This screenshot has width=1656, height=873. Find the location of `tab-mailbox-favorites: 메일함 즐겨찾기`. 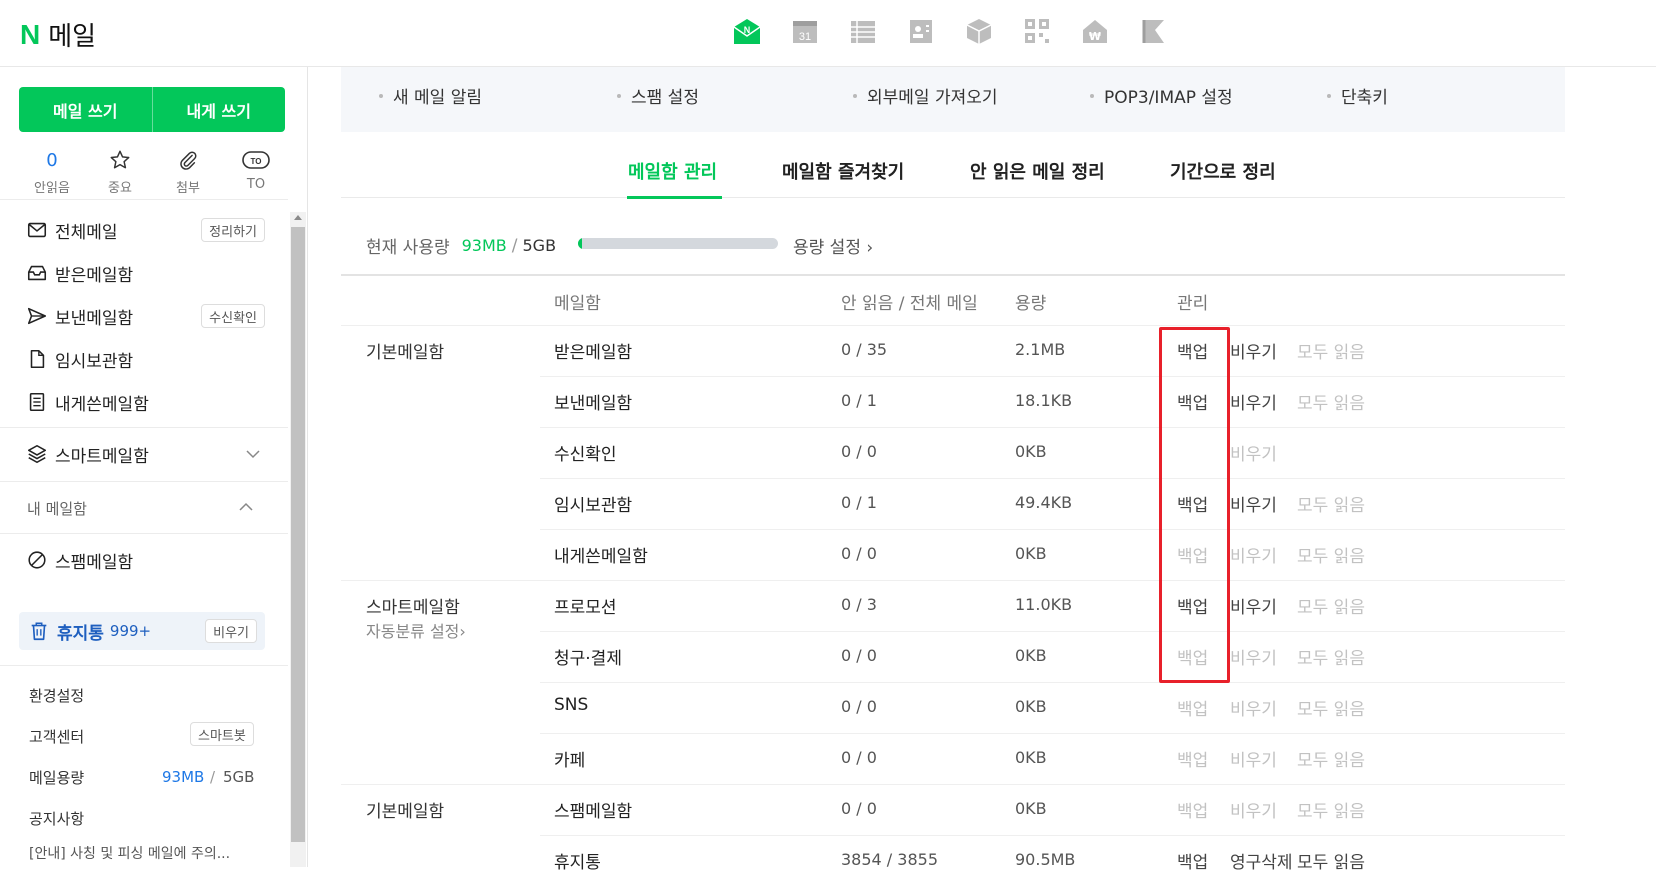

tab-mailbox-favorites: 메일함 즐겨찾기 is located at coordinates (843, 171).